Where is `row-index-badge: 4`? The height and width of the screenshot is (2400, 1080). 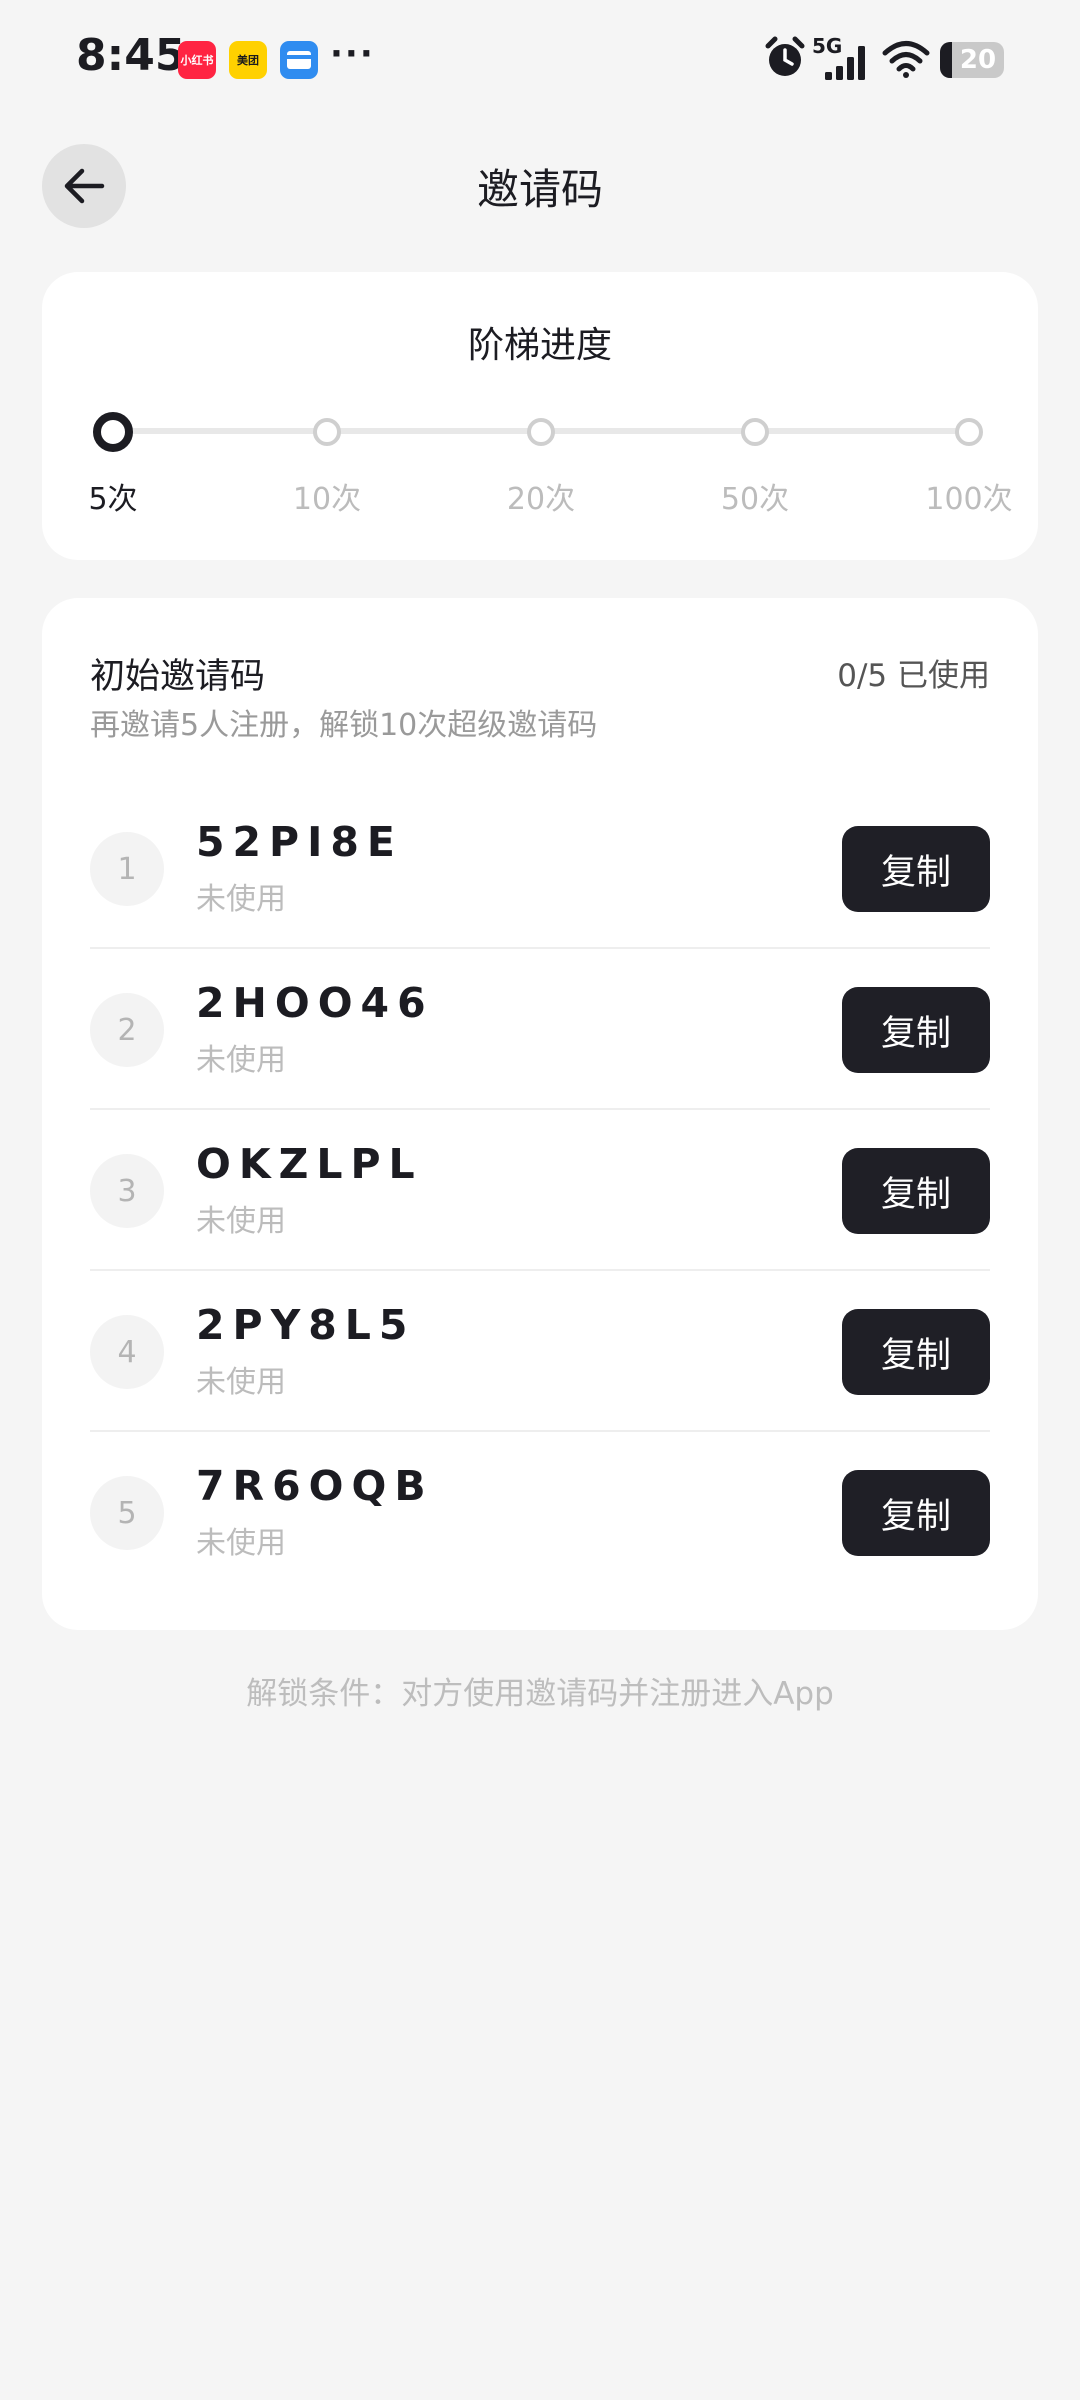 row-index-badge: 4 is located at coordinates (127, 1352).